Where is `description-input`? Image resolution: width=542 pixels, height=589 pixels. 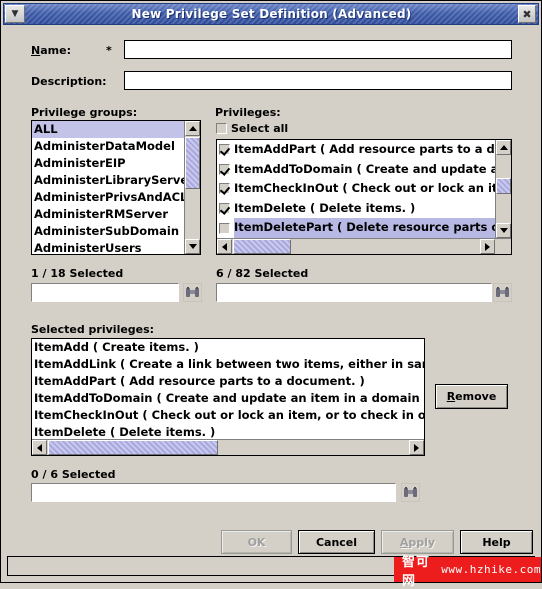
description-input is located at coordinates (318, 80).